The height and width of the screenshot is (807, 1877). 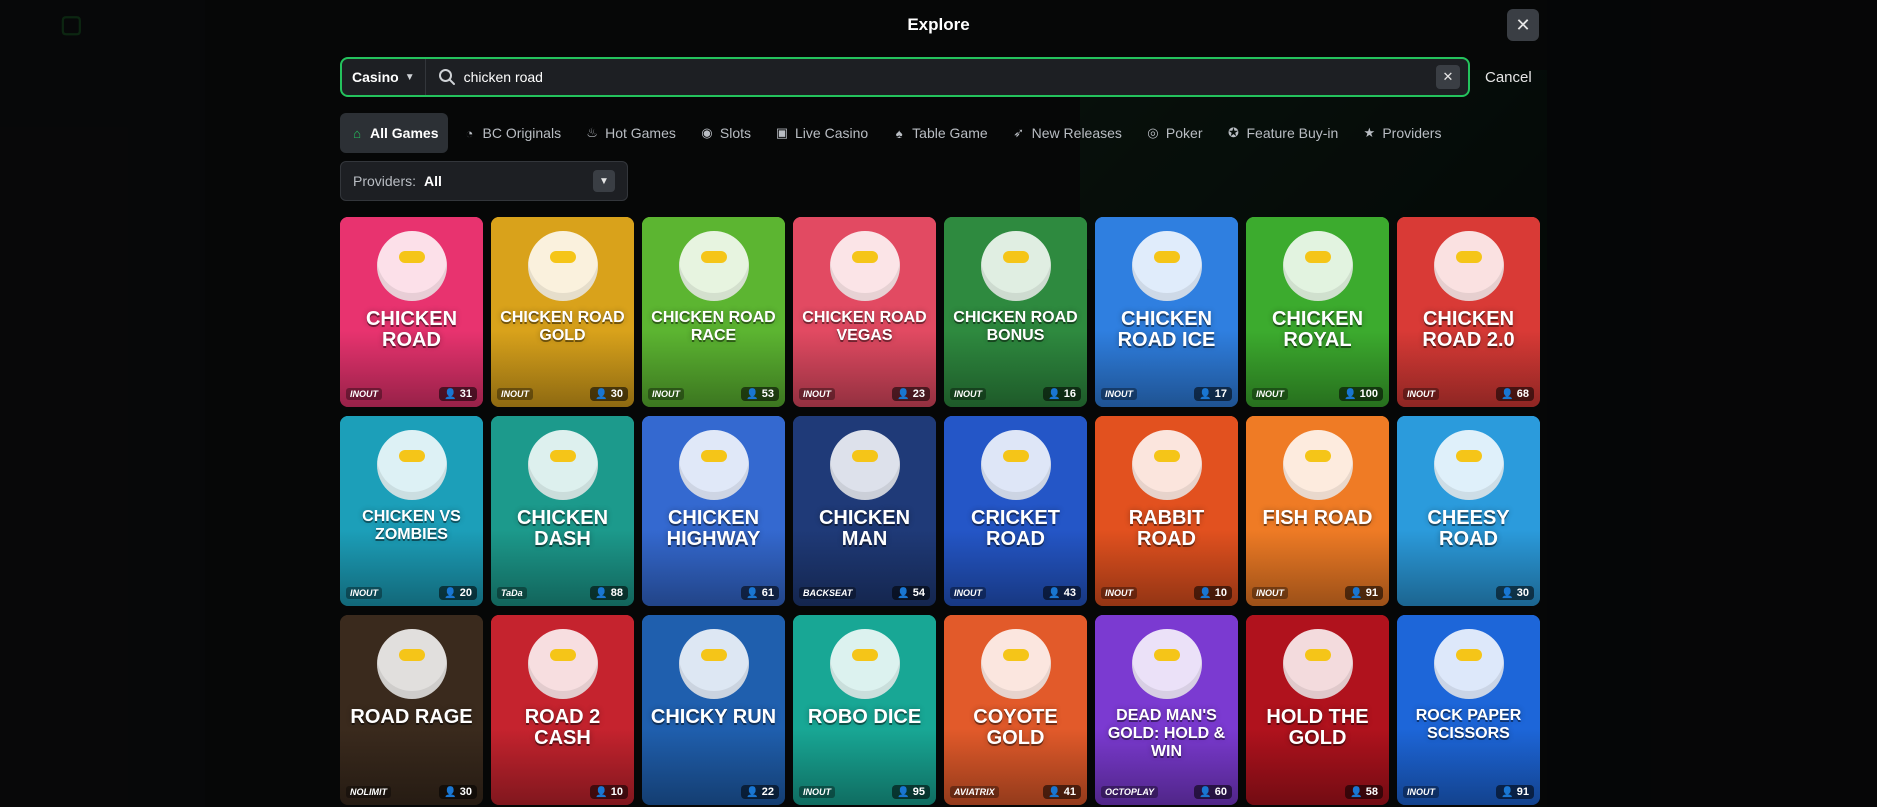 What do you see at coordinates (1401, 133) in the screenshot?
I see `tab-providers: ★ Providers` at bounding box center [1401, 133].